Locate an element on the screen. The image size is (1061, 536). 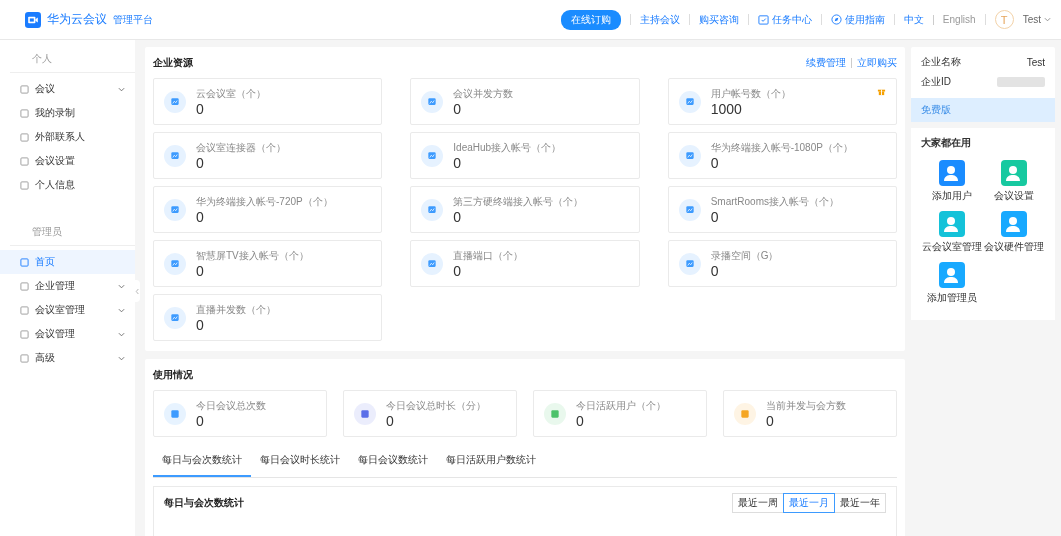
stat-label: 云会议室（个） is located at coordinates (231, 93).